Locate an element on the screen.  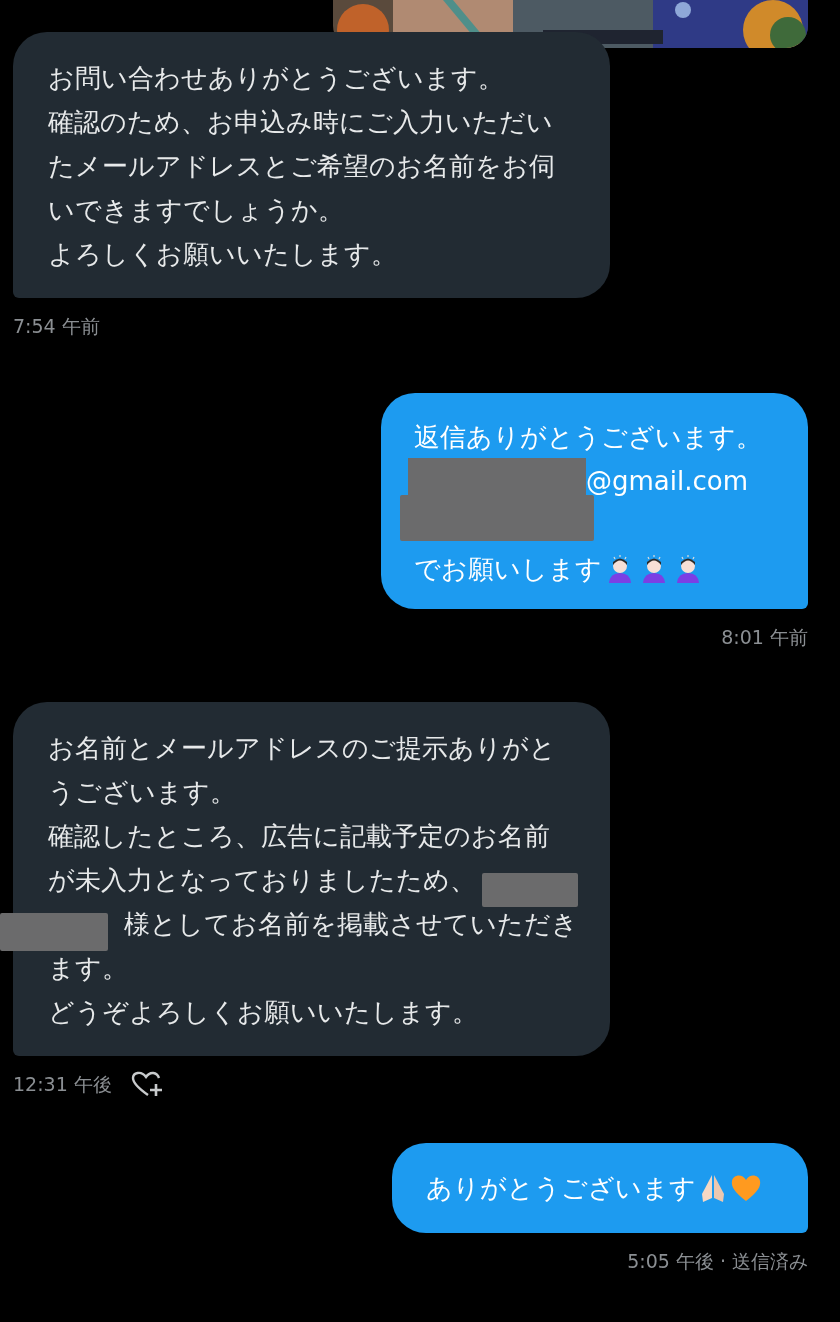
message-time: 8:01 午前 is located at coordinates (764, 637).